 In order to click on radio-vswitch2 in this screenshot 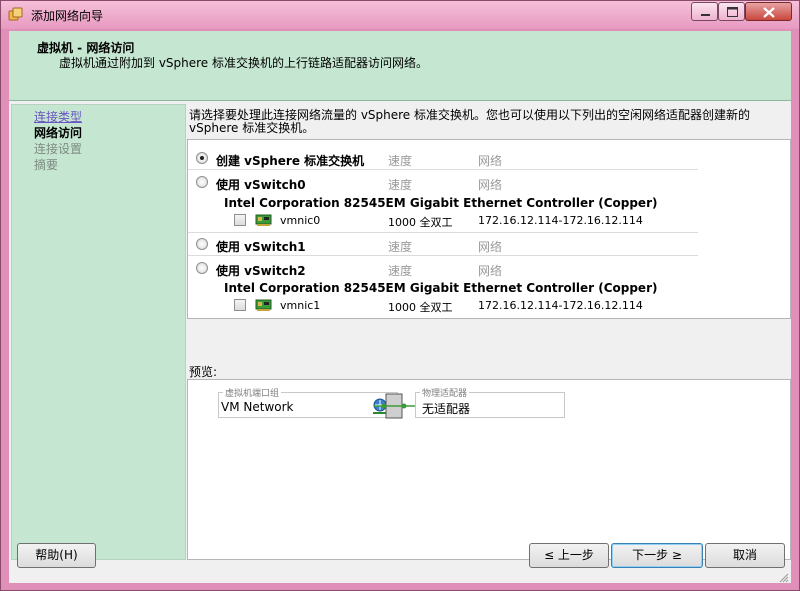, I will do `click(202, 268)`.